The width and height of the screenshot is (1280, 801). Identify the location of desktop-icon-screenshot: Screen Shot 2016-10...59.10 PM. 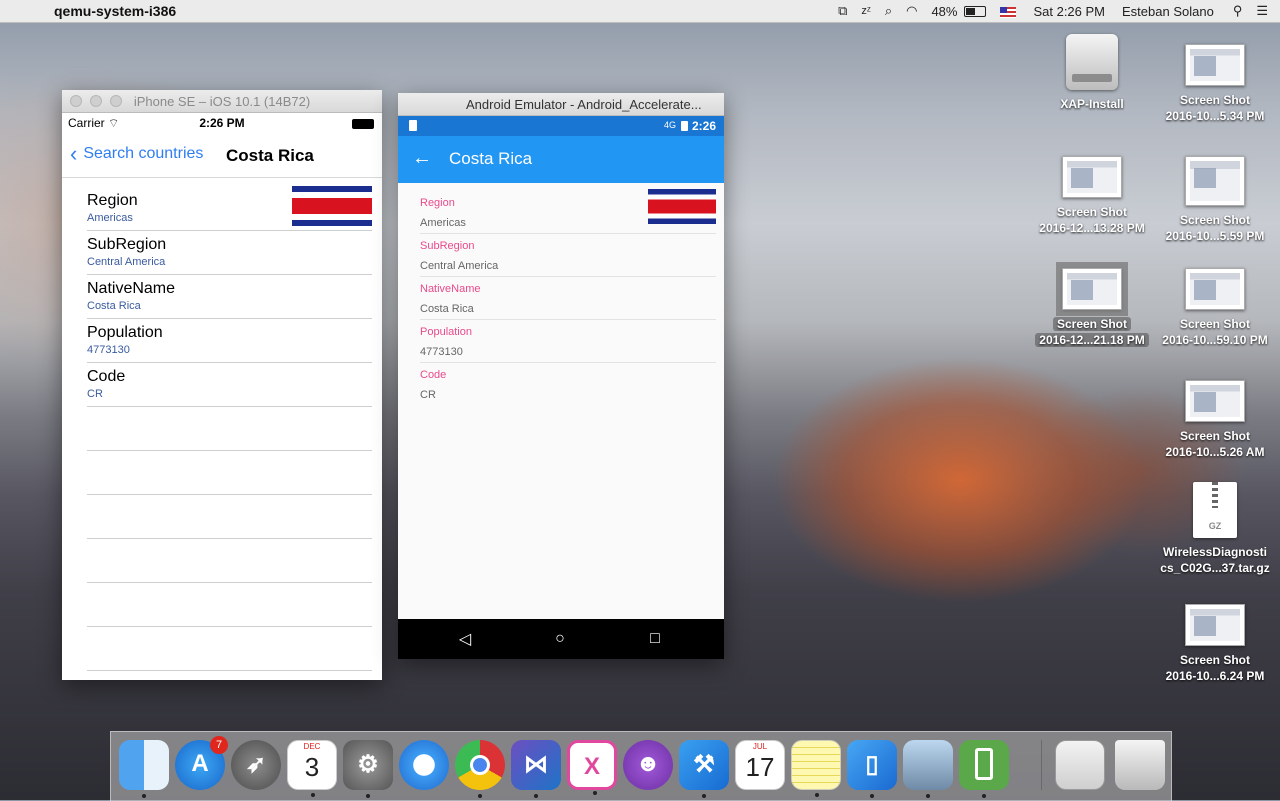
(1215, 308).